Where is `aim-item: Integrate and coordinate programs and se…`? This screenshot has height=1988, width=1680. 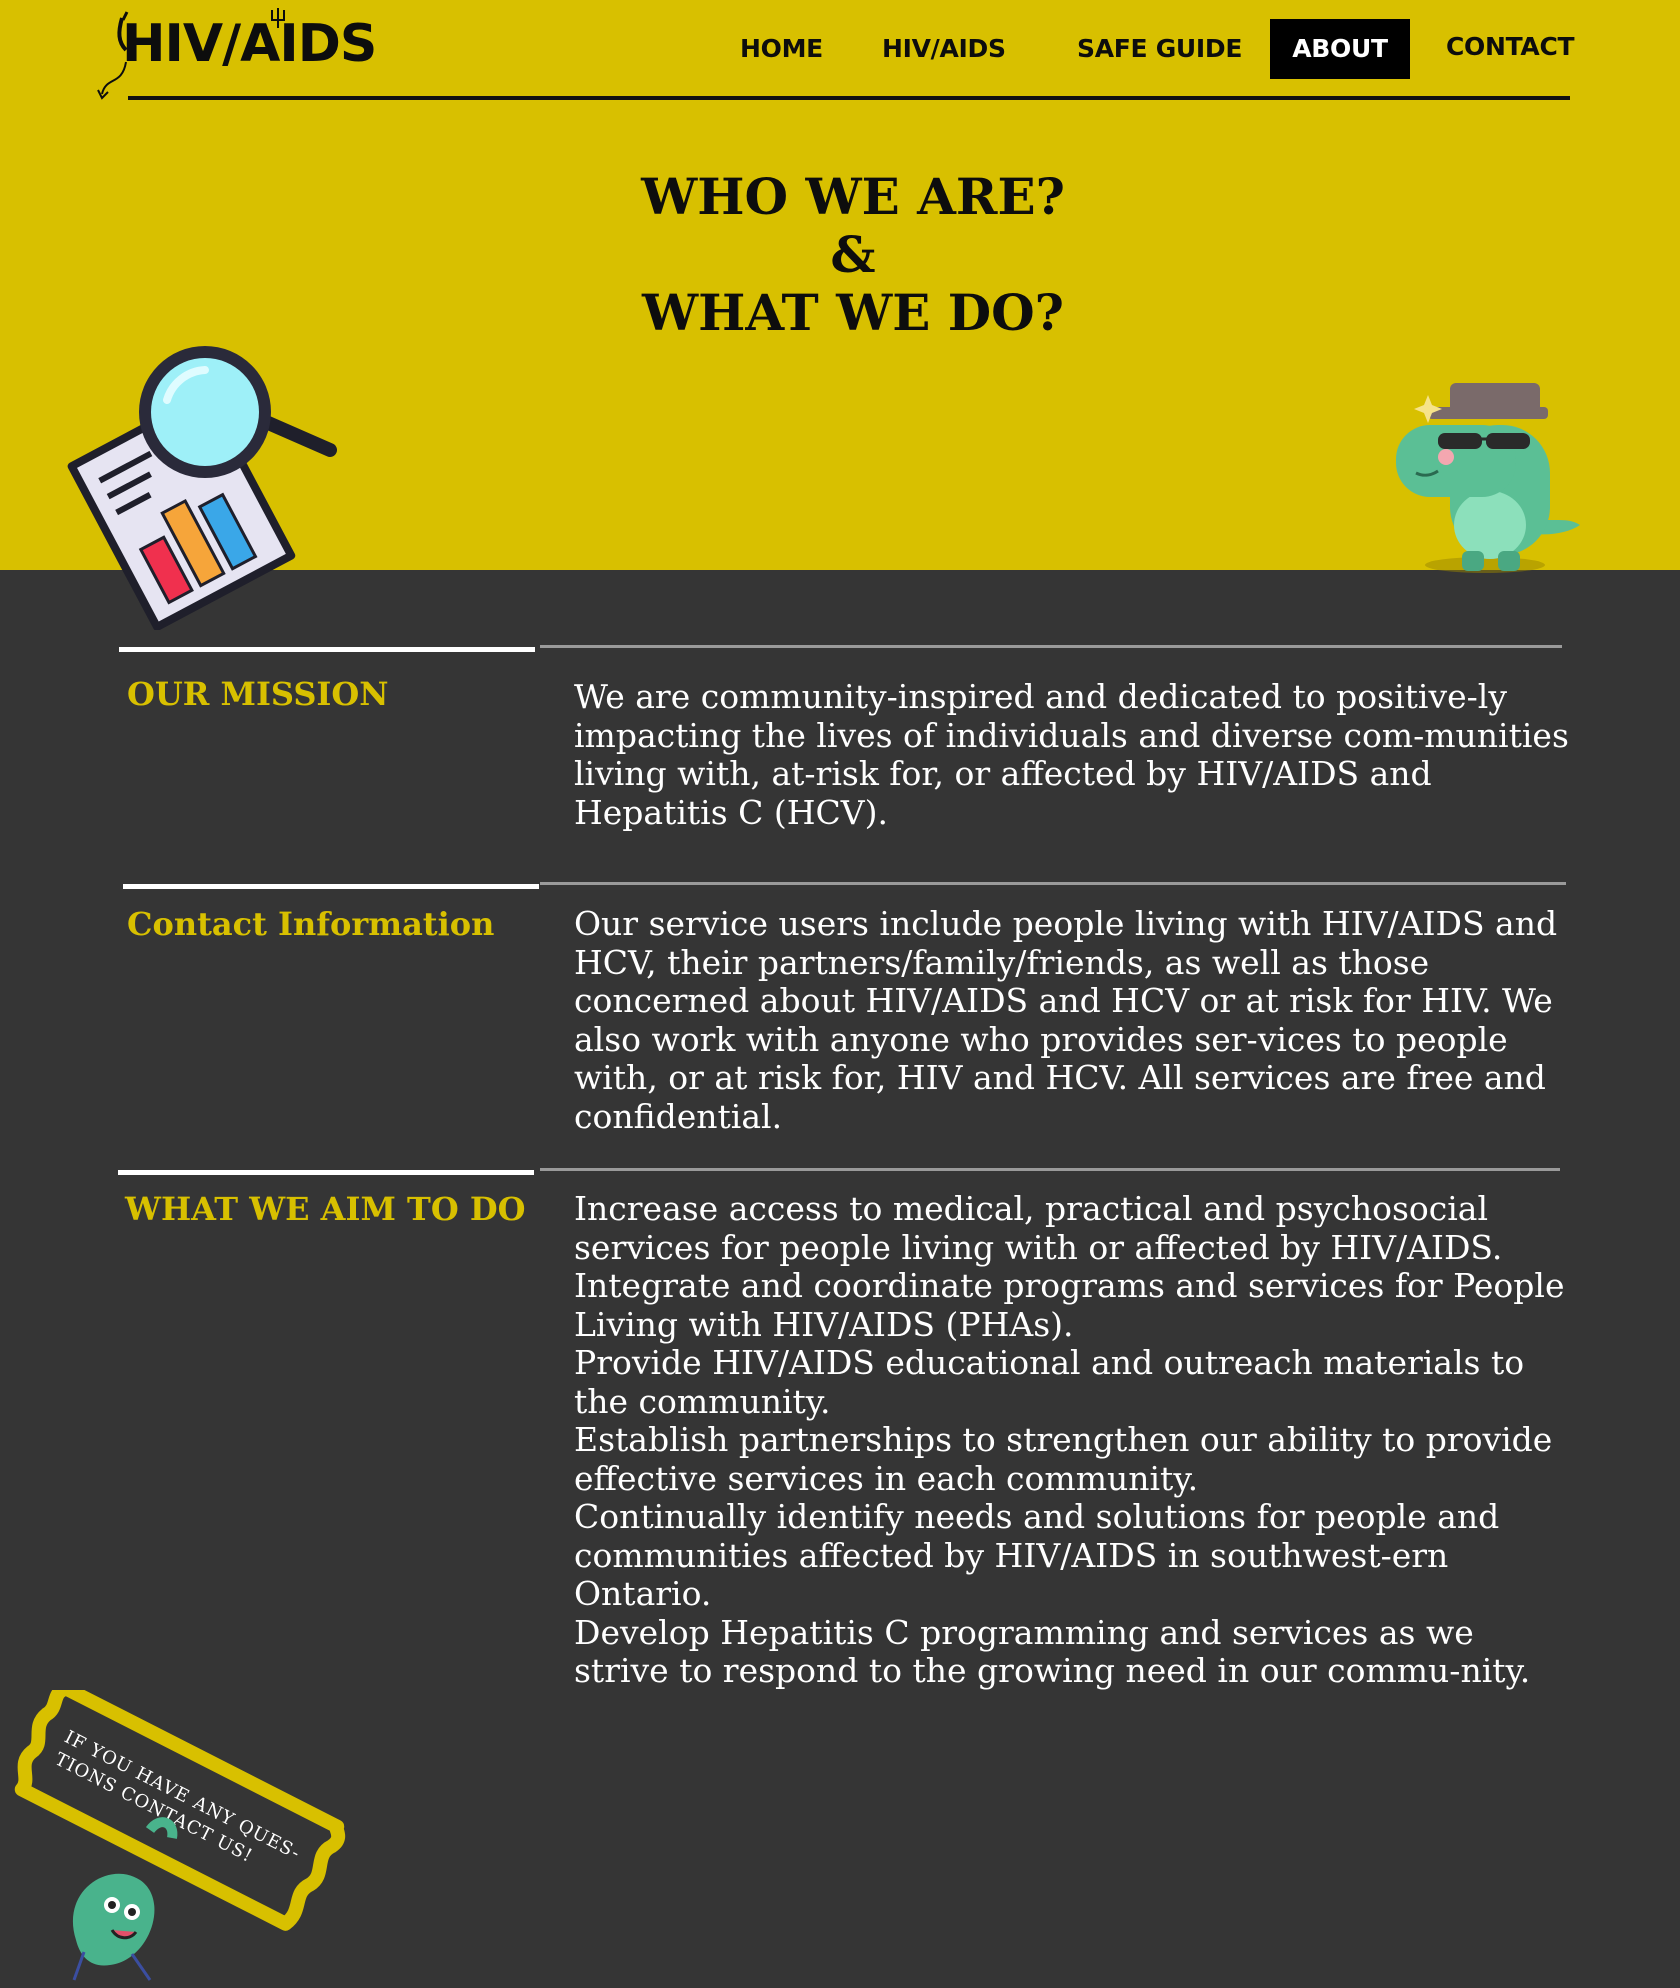 aim-item: Integrate and coordinate programs and se… is located at coordinates (1069, 1305).